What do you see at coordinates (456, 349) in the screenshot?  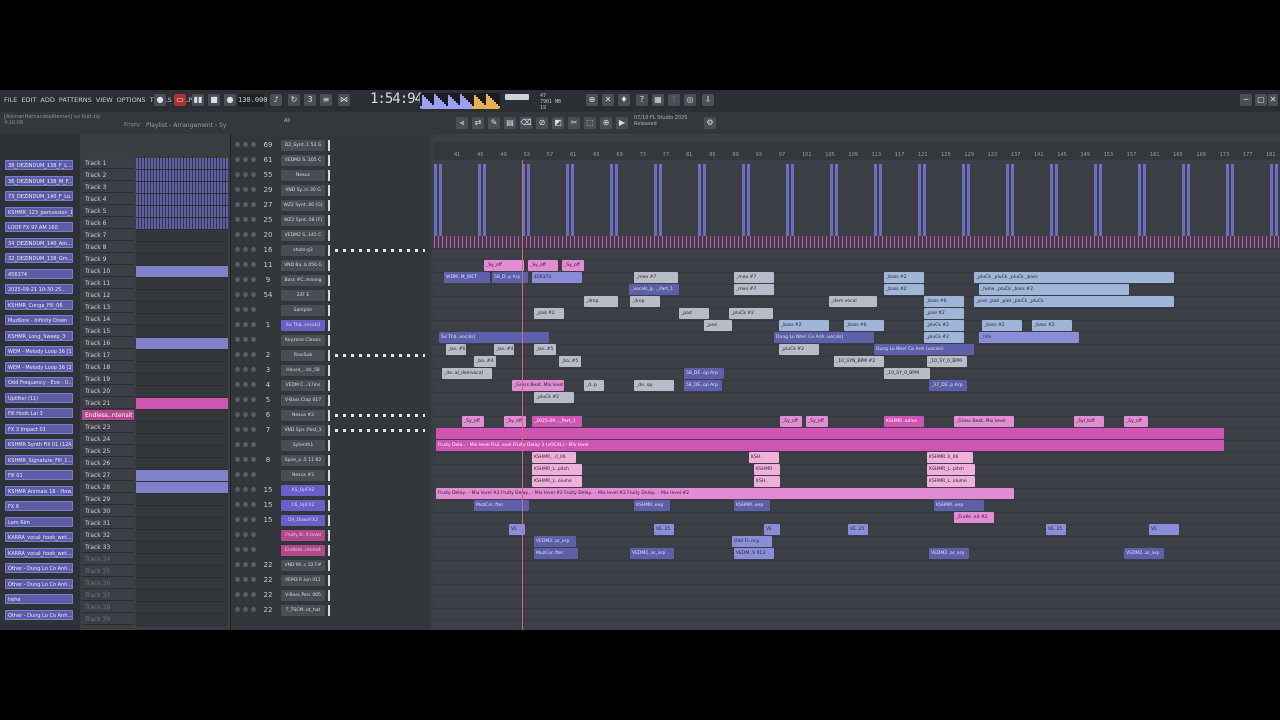 I see `playlist-clip: _ba..#6` at bounding box center [456, 349].